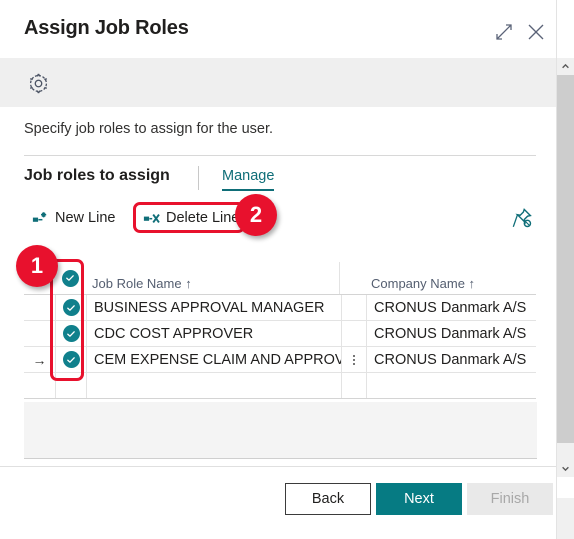 The image size is (574, 539). I want to click on next-button: Next, so click(419, 499).